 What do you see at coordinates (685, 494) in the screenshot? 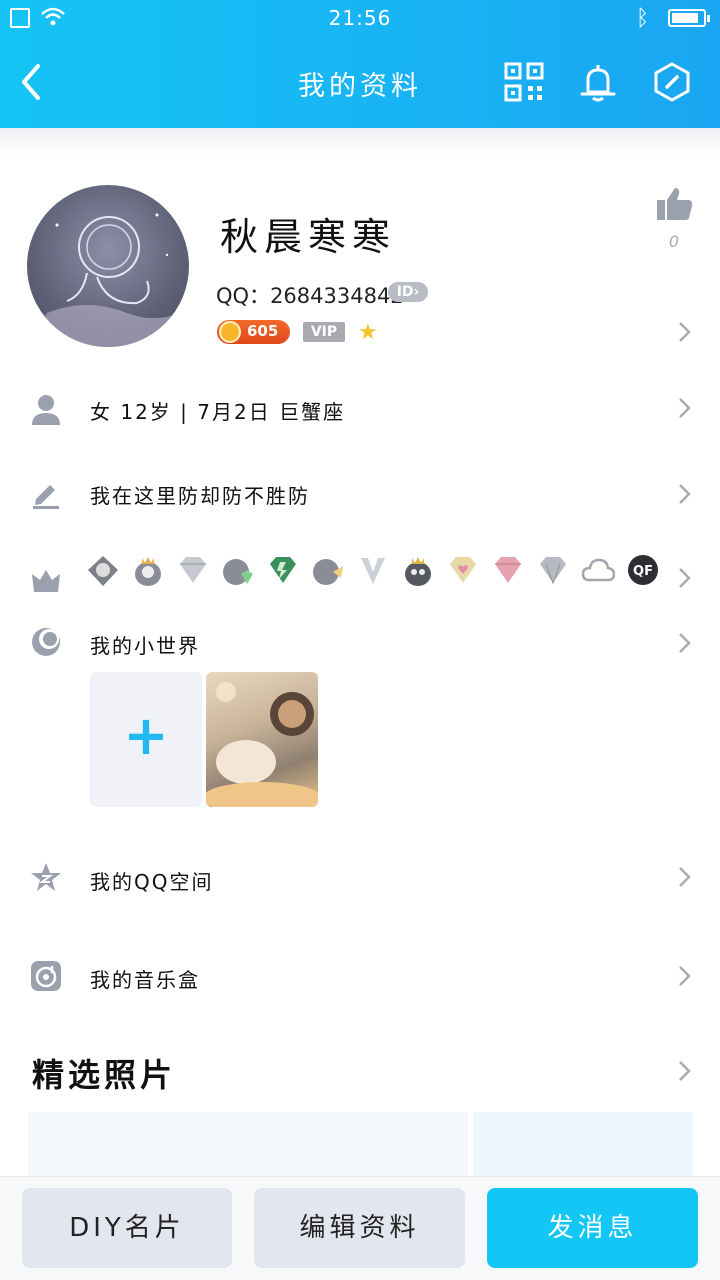
I see `signature-chevron-icon` at bounding box center [685, 494].